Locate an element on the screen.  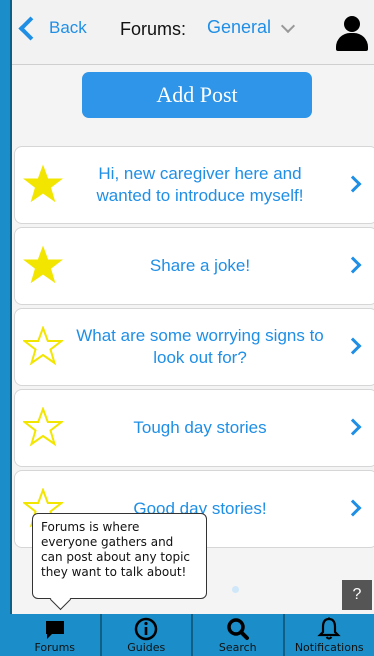
category-dropdown: General is located at coordinates (251, 27).